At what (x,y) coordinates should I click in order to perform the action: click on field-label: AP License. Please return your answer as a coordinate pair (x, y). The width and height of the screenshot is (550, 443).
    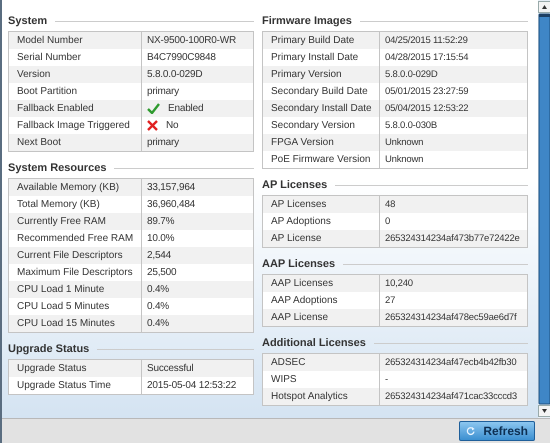
    Looking at the image, I should click on (296, 238).